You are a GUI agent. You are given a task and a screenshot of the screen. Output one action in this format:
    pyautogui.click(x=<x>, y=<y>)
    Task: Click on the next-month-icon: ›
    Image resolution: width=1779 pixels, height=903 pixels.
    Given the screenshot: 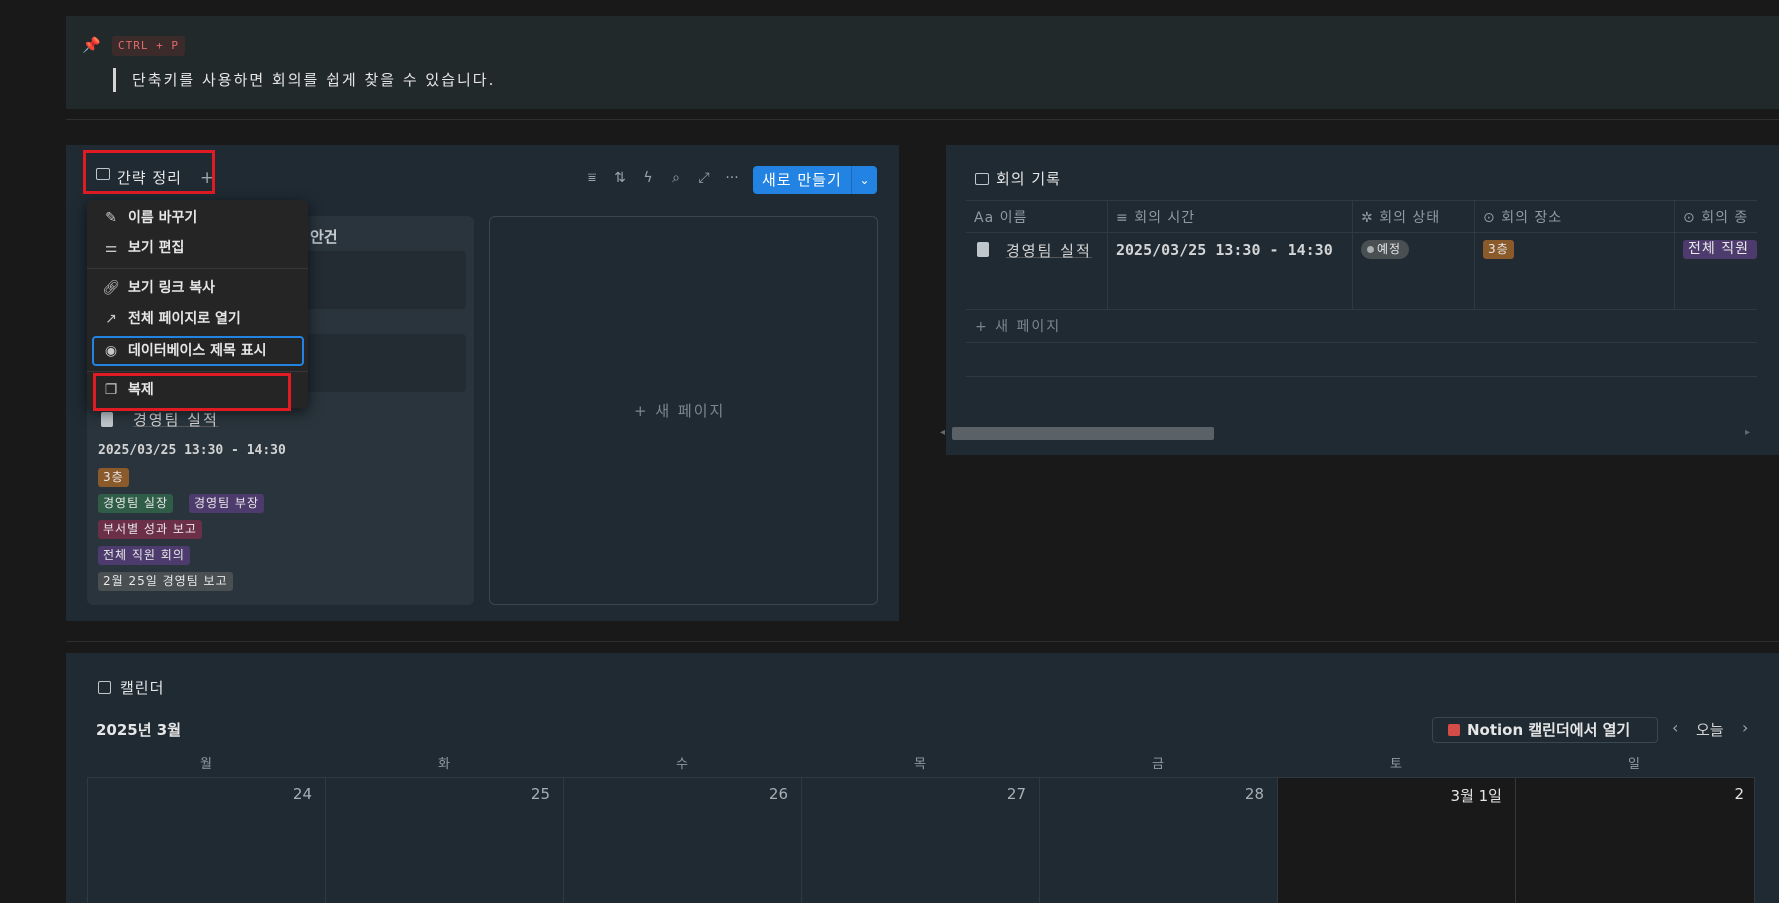 What is the action you would take?
    pyautogui.click(x=1745, y=727)
    